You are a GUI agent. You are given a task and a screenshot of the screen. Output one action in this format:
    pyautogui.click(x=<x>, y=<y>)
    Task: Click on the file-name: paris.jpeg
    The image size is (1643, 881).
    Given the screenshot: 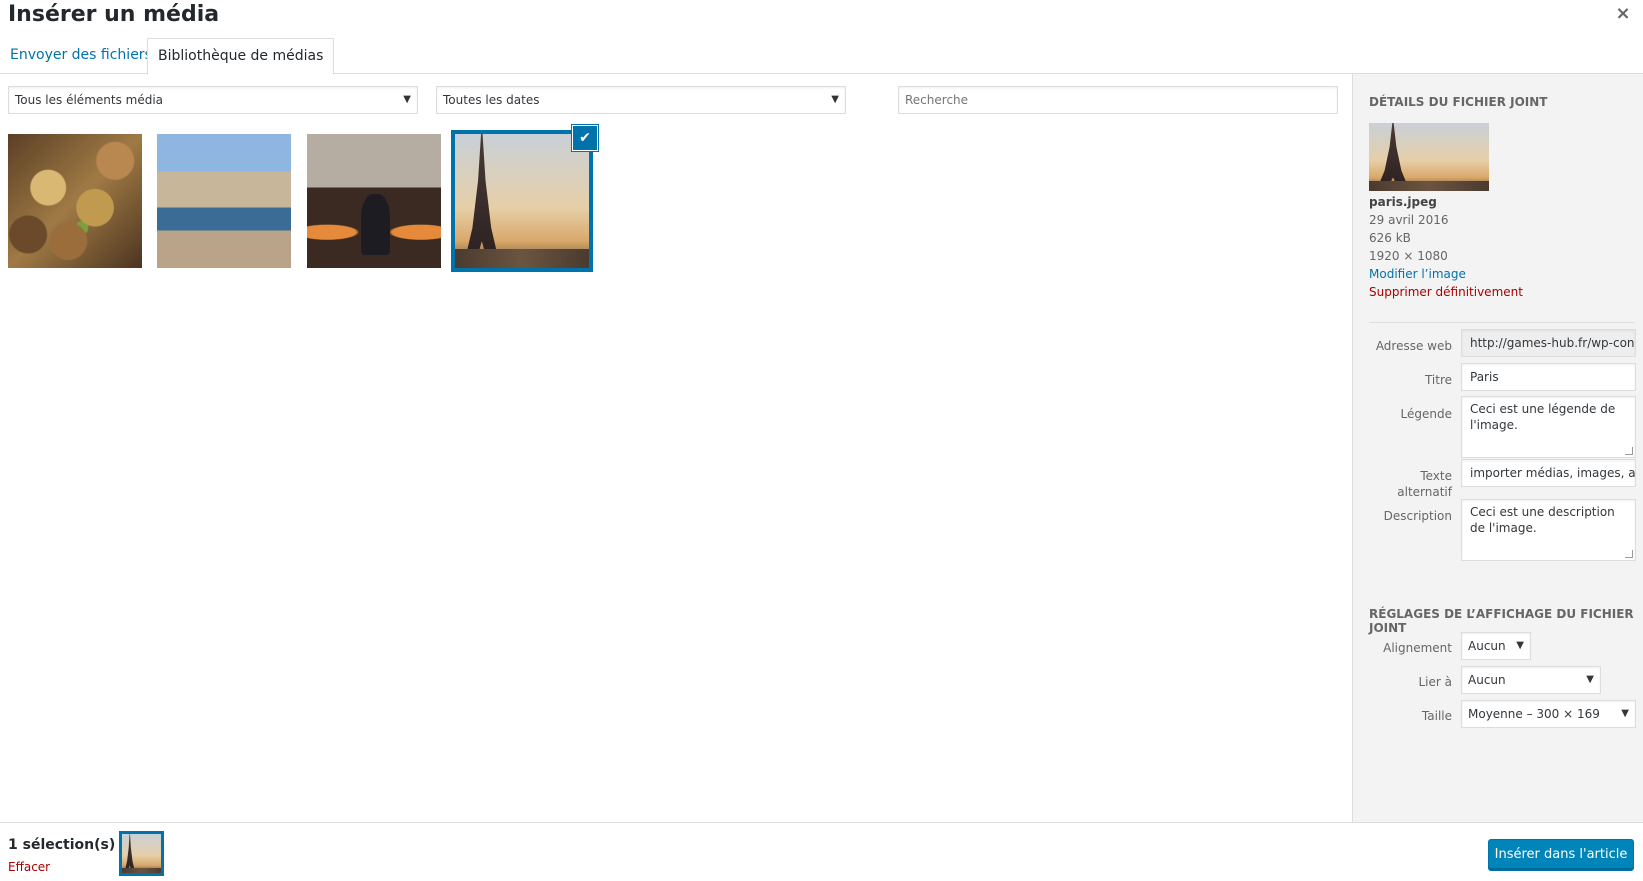 What is the action you would take?
    pyautogui.click(x=1403, y=202)
    